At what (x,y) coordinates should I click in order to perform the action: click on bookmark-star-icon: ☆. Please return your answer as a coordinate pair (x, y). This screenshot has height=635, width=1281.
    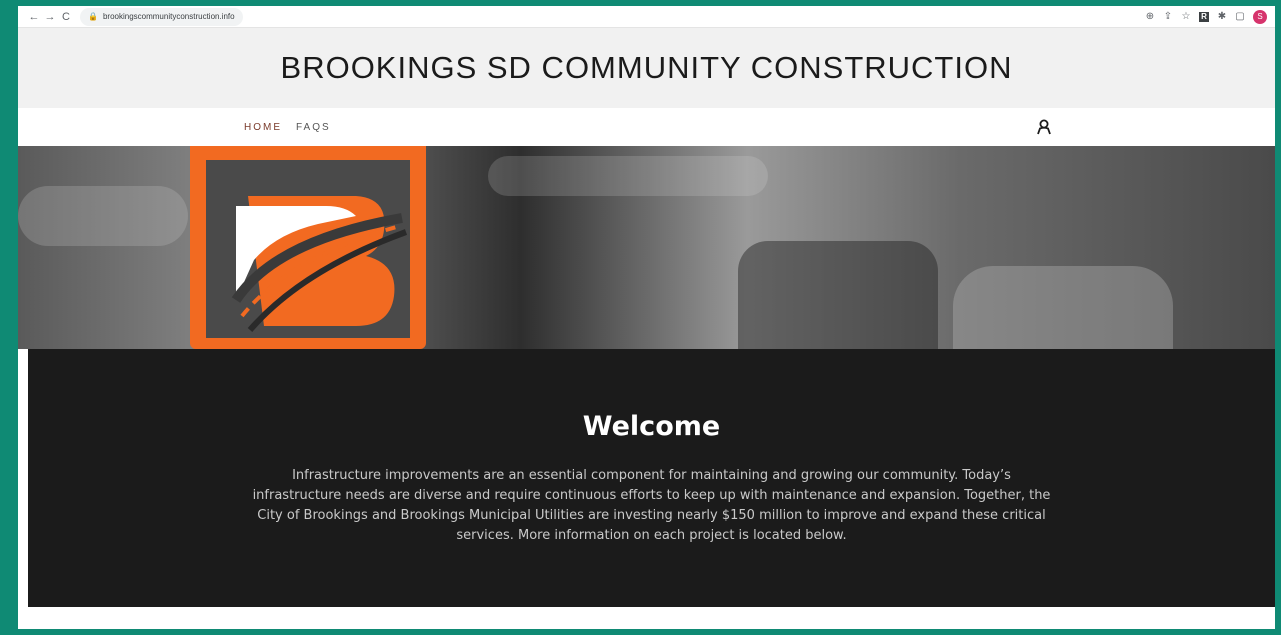
    Looking at the image, I should click on (1186, 16).